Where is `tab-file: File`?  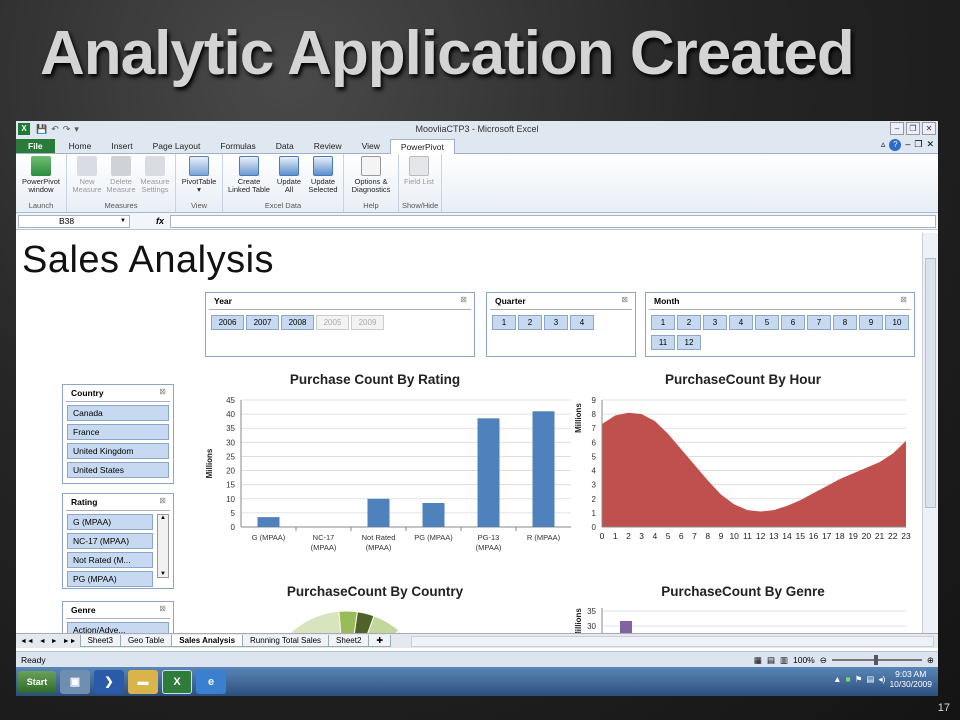 tab-file: File is located at coordinates (35, 146).